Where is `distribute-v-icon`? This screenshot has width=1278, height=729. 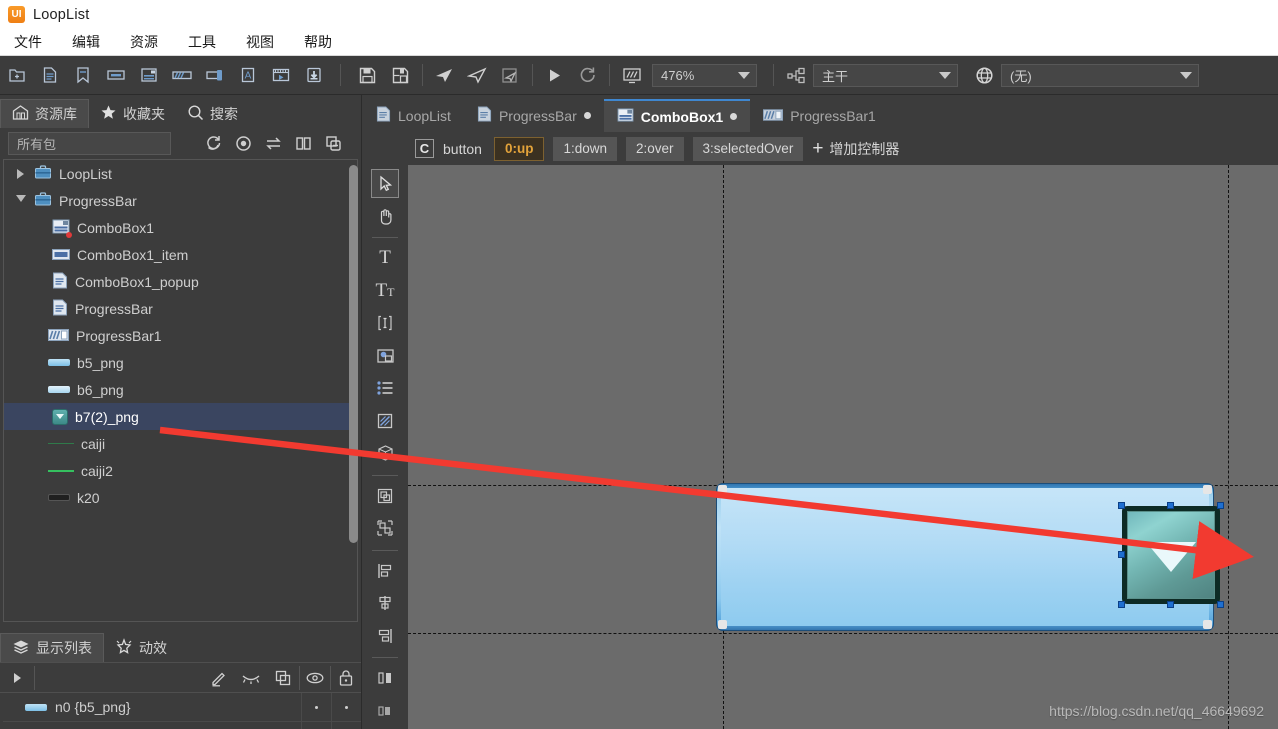
distribute-v-icon is located at coordinates (385, 710).